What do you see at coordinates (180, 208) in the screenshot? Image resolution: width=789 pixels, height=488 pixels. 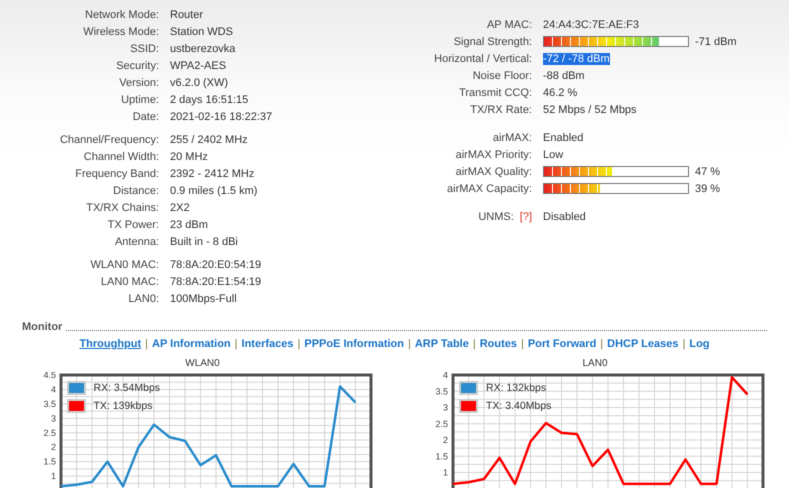 I see `field-value: 2X2` at bounding box center [180, 208].